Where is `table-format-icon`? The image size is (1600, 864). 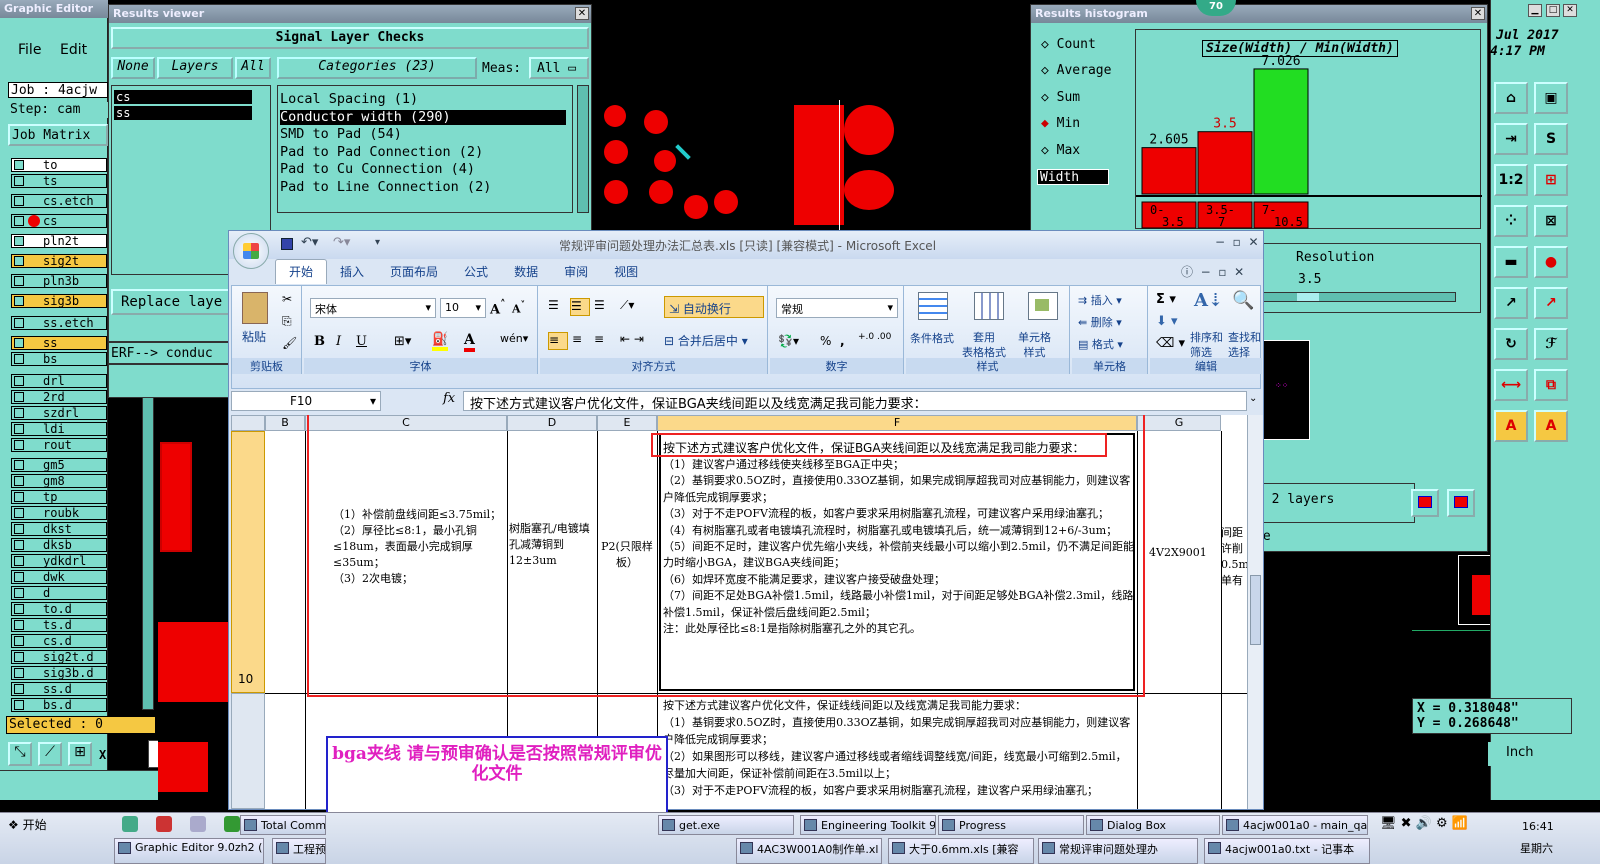 table-format-icon is located at coordinates (989, 306).